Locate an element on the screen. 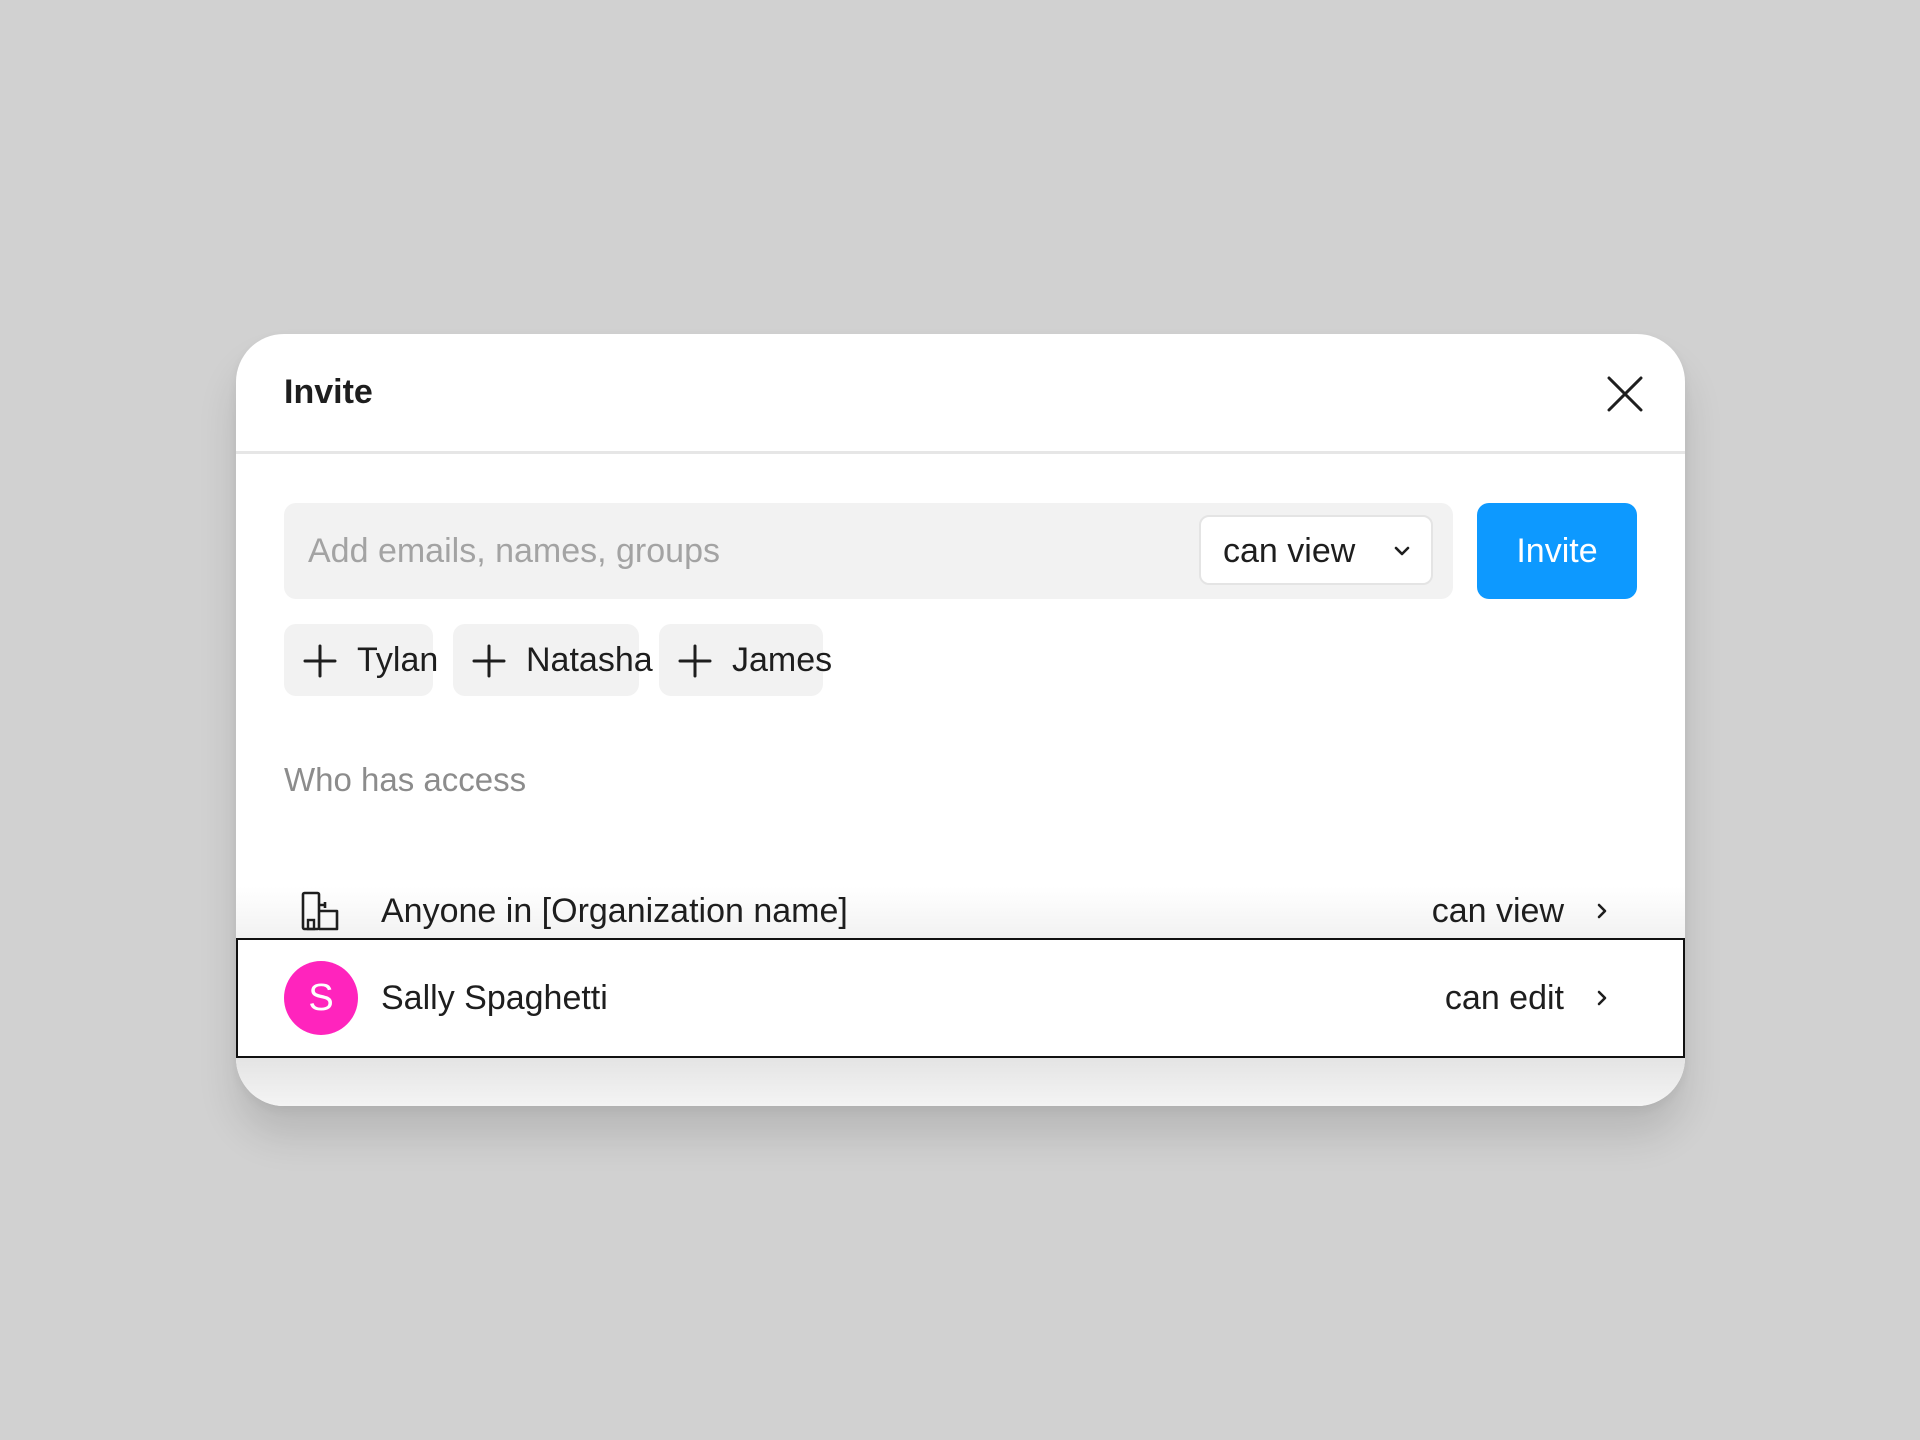 The height and width of the screenshot is (1440, 1920). dialog-header: Invite is located at coordinates (960, 394).